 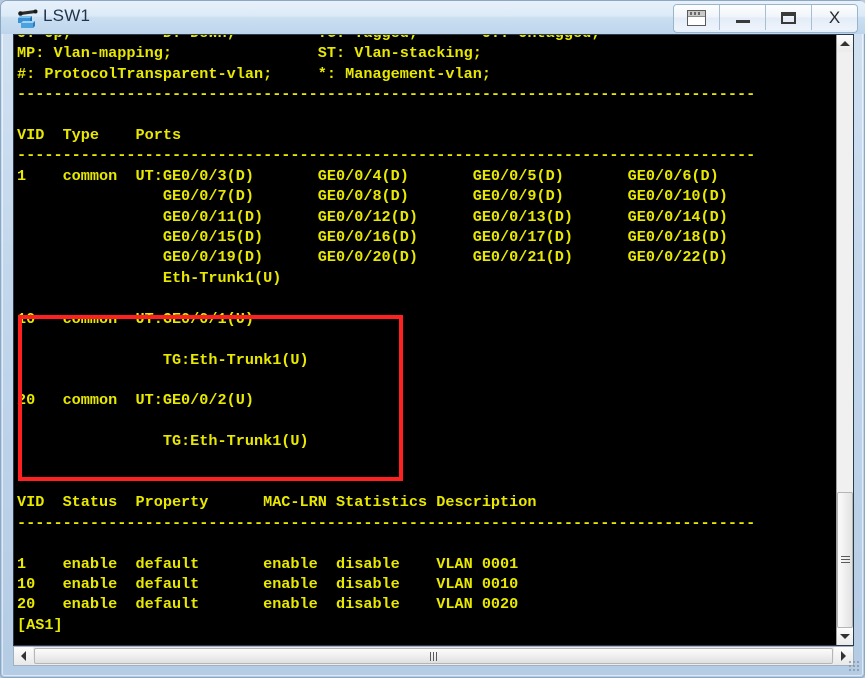 I want to click on triangle-right-icon, so click(x=843, y=656).